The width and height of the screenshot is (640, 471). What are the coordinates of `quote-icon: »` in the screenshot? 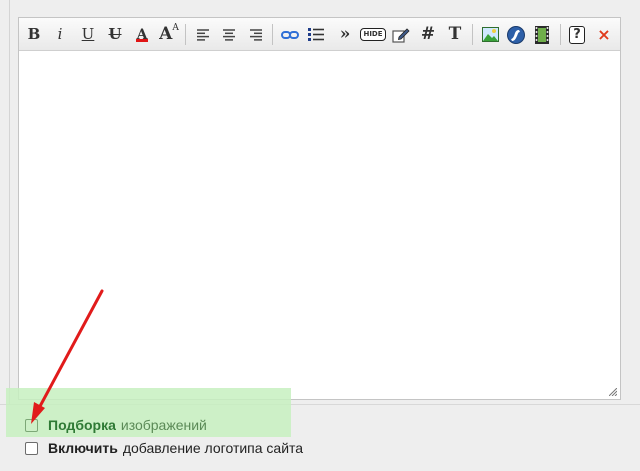 It's located at (345, 34).